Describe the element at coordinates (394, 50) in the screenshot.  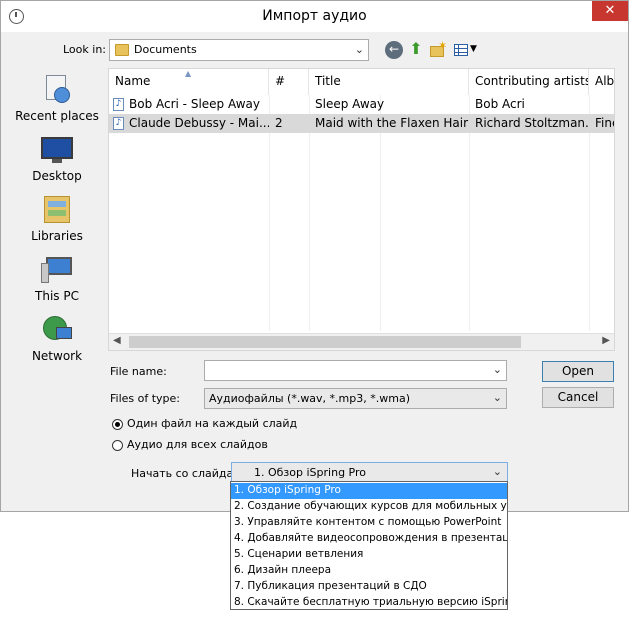
I see `back-icon: ←` at that location.